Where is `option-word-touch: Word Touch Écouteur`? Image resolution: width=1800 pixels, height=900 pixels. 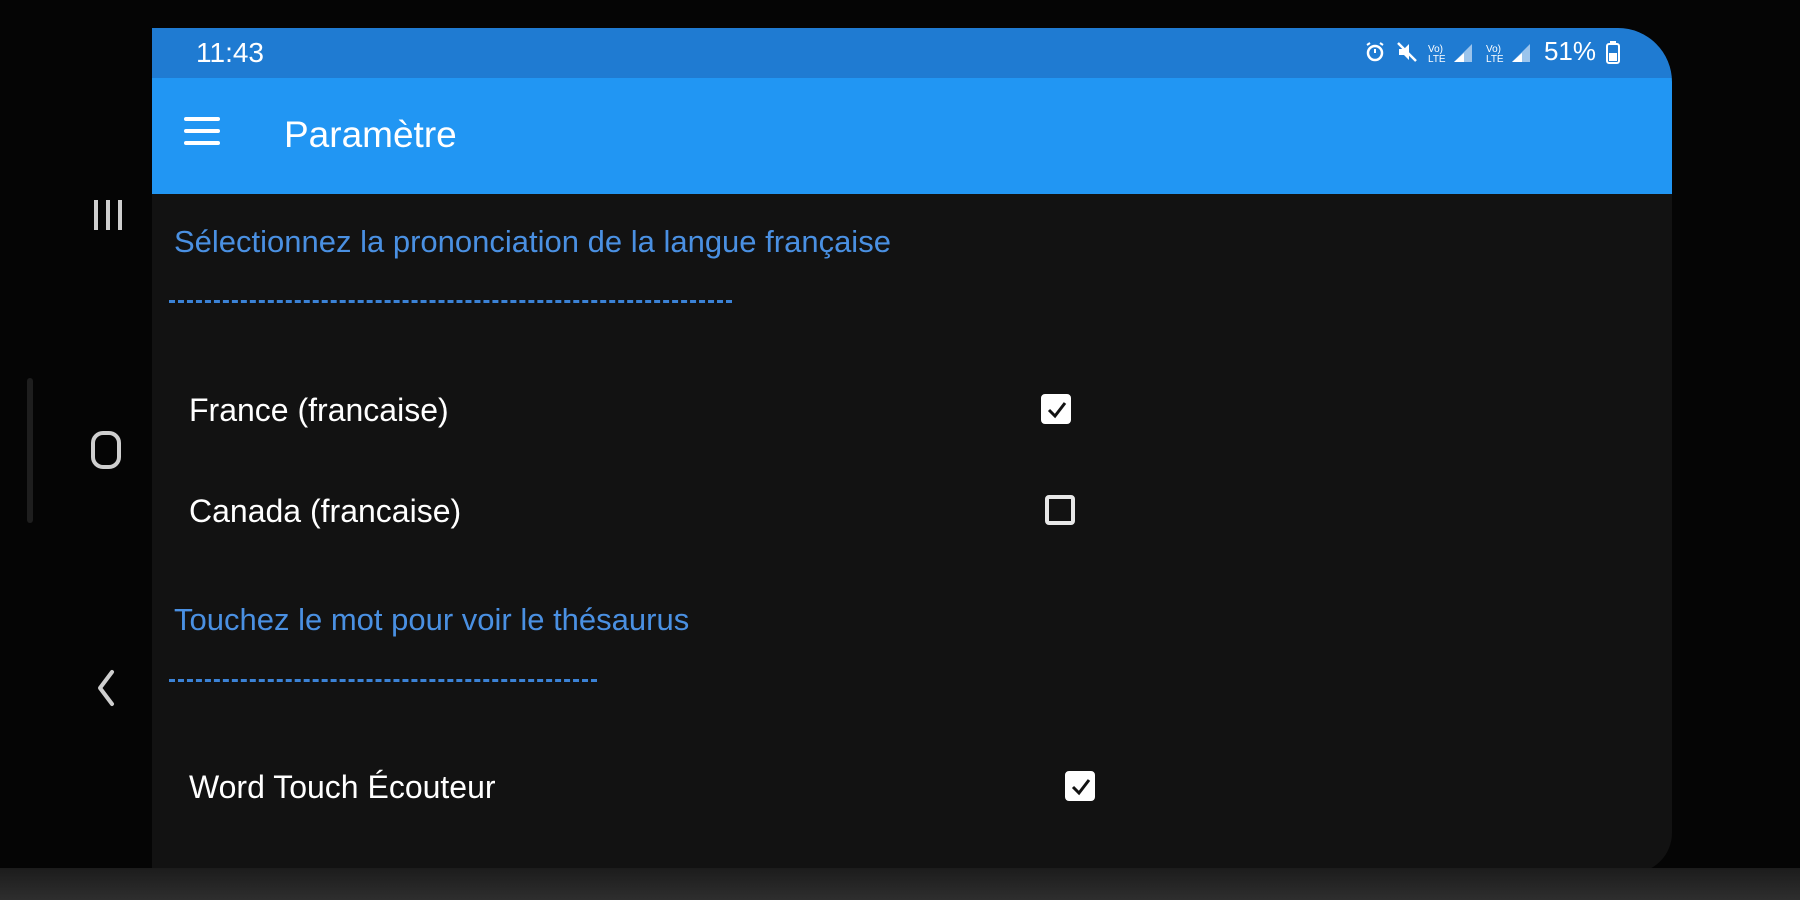
option-word-touch: Word Touch Écouteur is located at coordinates (912, 789).